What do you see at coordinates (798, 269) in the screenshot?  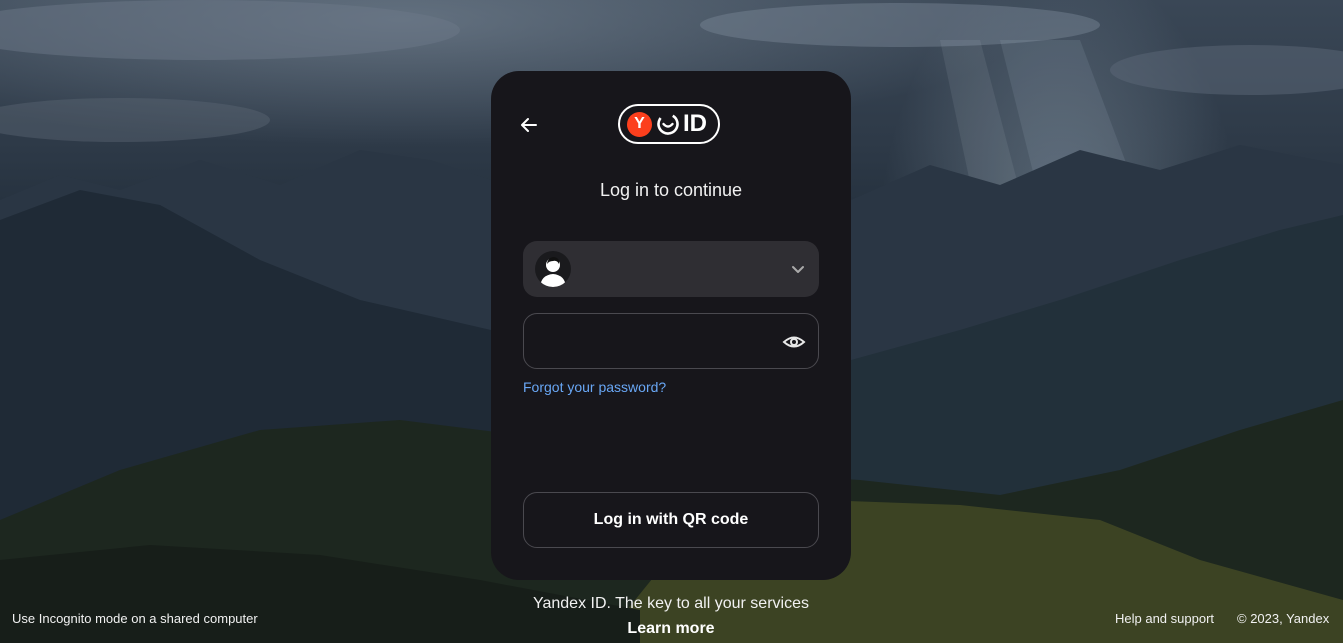 I see `chevron-down-icon` at bounding box center [798, 269].